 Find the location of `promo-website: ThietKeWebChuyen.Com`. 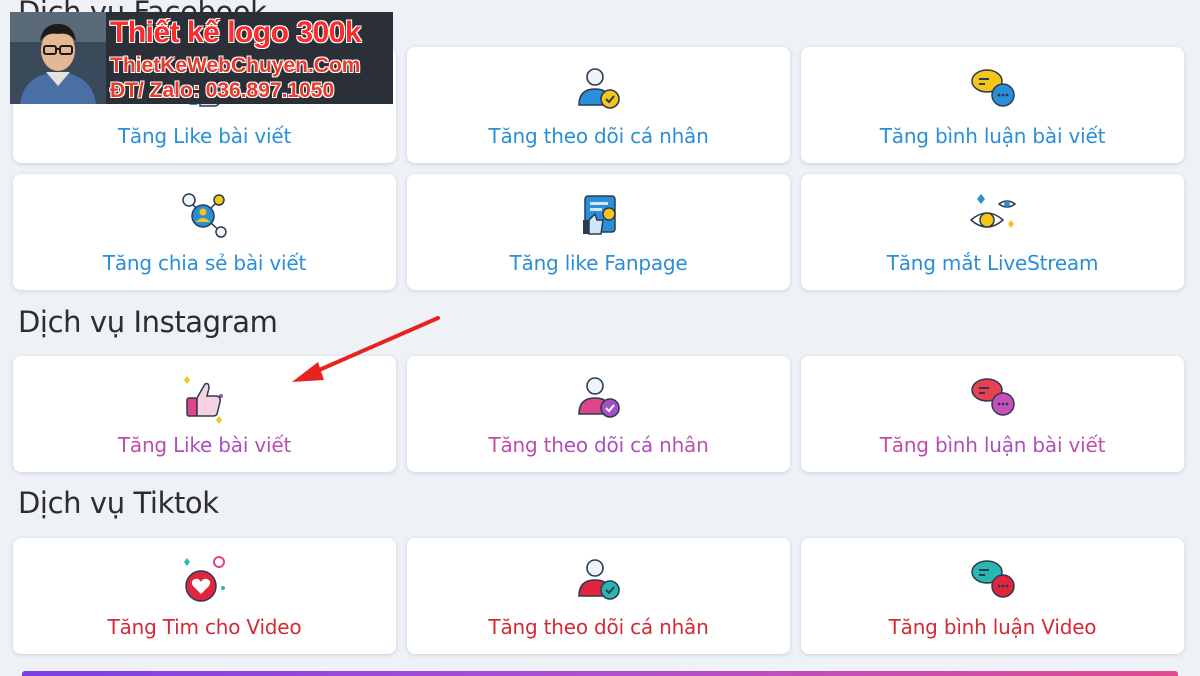

promo-website: ThietKeWebChuyen.Com is located at coordinates (235, 65).